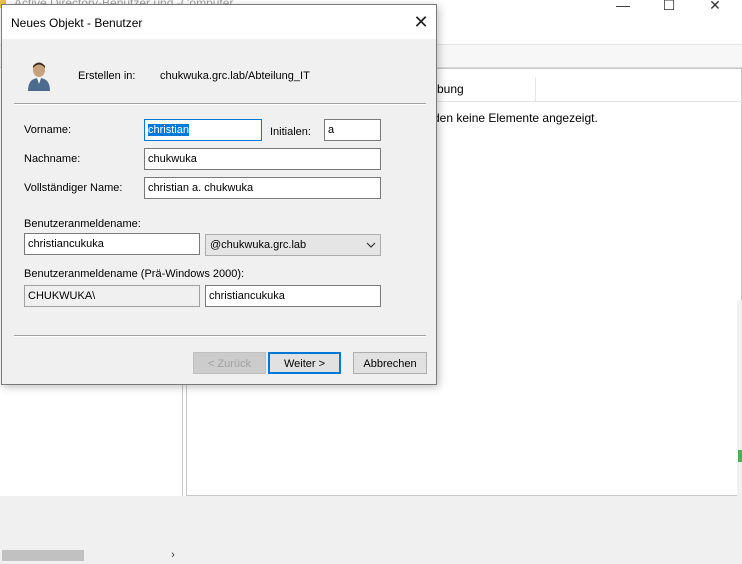 The image size is (742, 564). Describe the element at coordinates (371, 249) in the screenshot. I see `chevron-down-icon` at that location.